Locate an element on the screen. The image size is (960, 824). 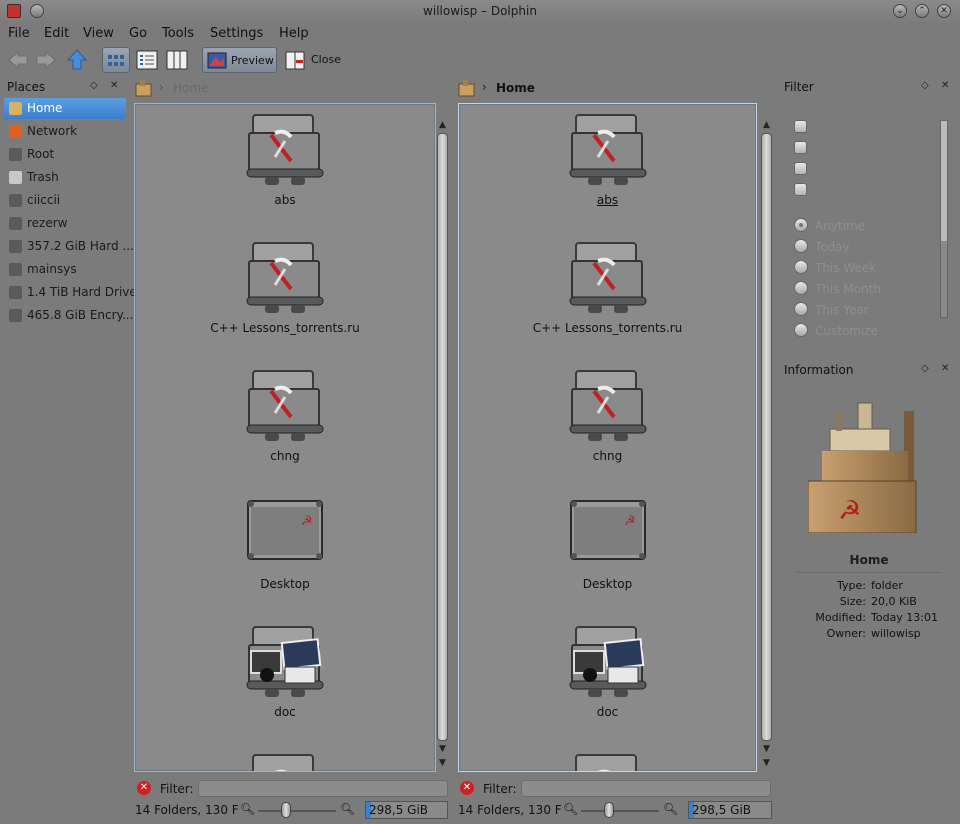
place-home: Home is located at coordinates (65, 108).